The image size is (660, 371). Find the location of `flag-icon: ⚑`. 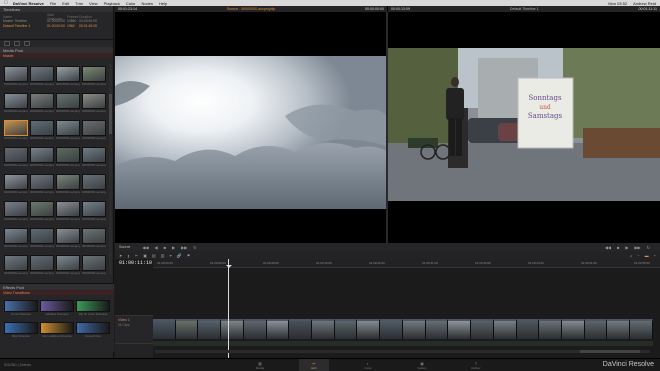

flag-icon: ⚑ is located at coordinates (189, 255).